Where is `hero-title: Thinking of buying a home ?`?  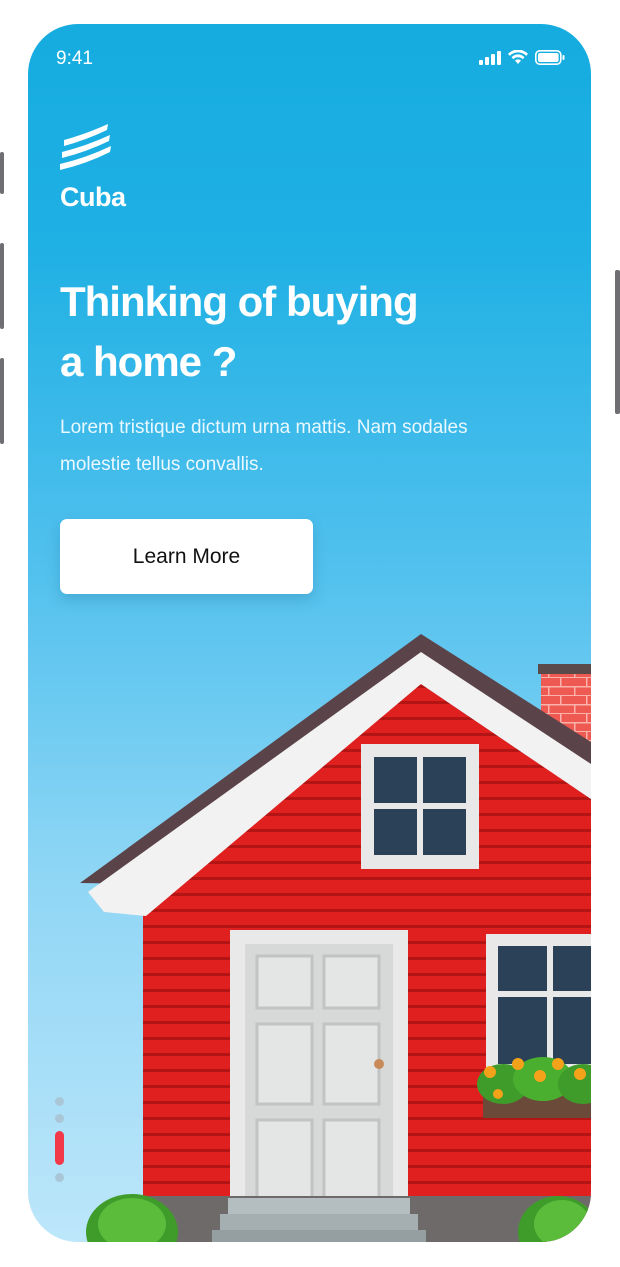 hero-title: Thinking of buying a home ? is located at coordinates (270, 332).